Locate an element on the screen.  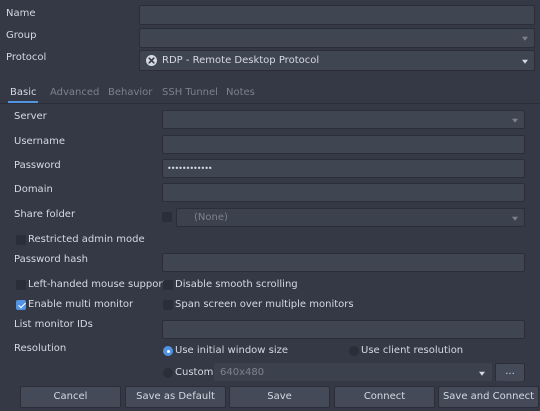
name-label: Name is located at coordinates (21, 13).